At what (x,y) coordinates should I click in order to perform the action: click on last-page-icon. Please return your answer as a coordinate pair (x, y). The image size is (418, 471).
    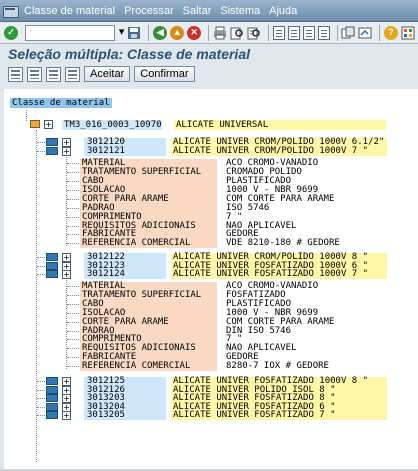
    Looking at the image, I should click on (323, 33).